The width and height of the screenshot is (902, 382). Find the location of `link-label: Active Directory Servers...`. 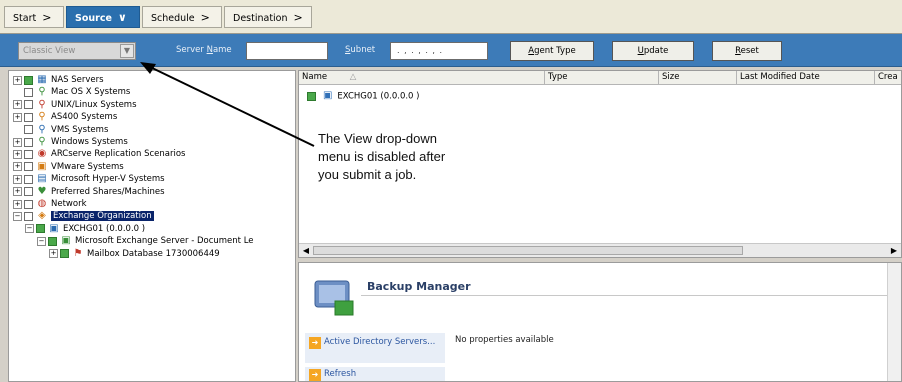

link-label: Active Directory Servers... is located at coordinates (380, 342).